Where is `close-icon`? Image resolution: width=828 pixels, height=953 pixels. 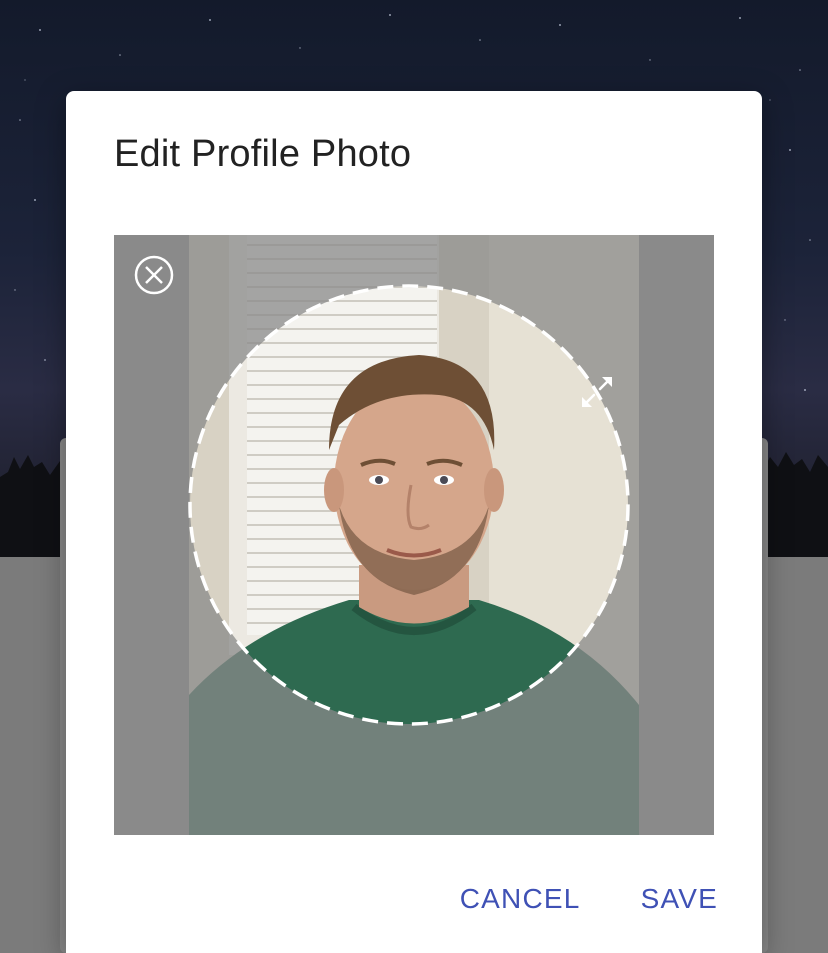
close-icon is located at coordinates (154, 275).